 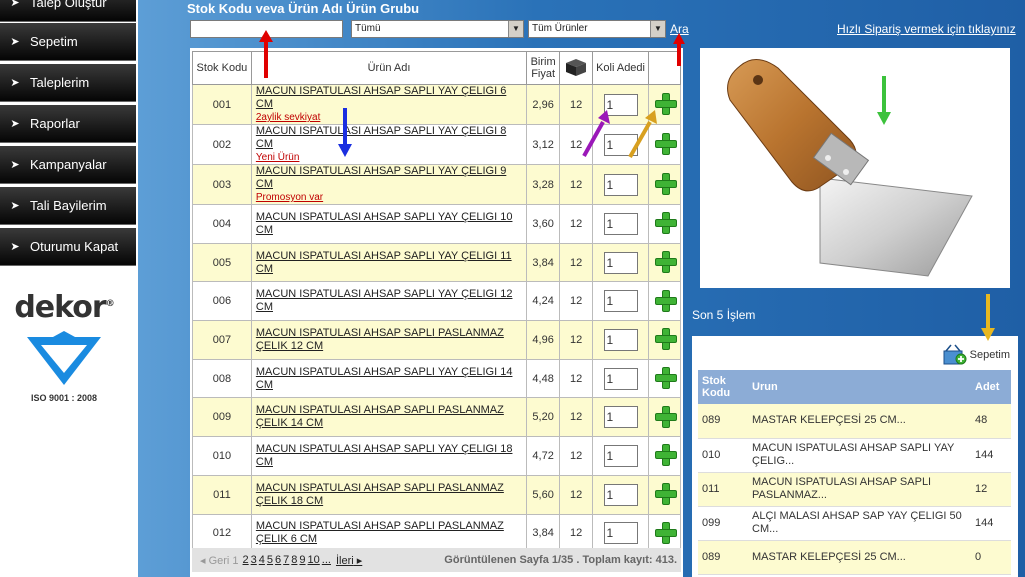 What do you see at coordinates (270, 560) in the screenshot?
I see `pager-page-link: 5` at bounding box center [270, 560].